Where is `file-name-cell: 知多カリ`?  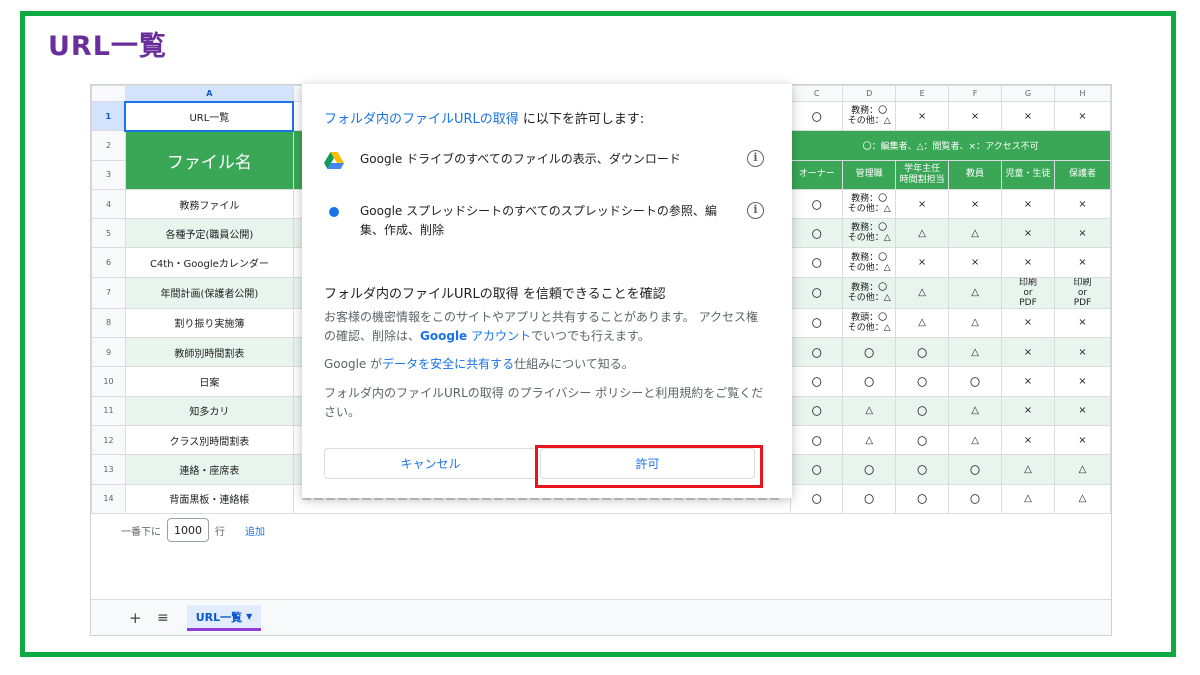
file-name-cell: 知多カリ is located at coordinates (209, 410).